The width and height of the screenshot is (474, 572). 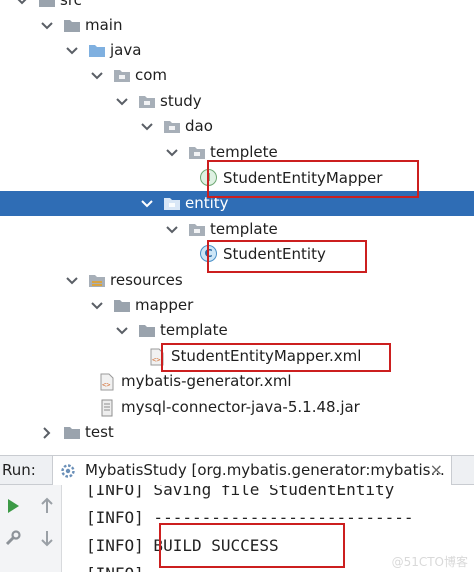 I want to click on tree-item-label: com, so click(x=151, y=75).